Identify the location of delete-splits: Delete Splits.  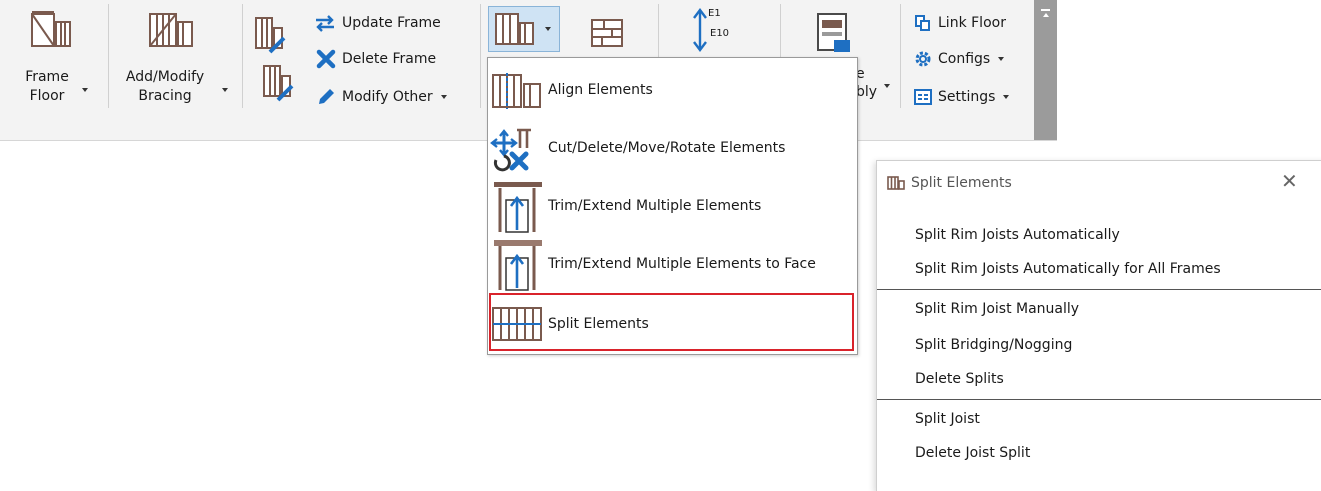
(959, 379).